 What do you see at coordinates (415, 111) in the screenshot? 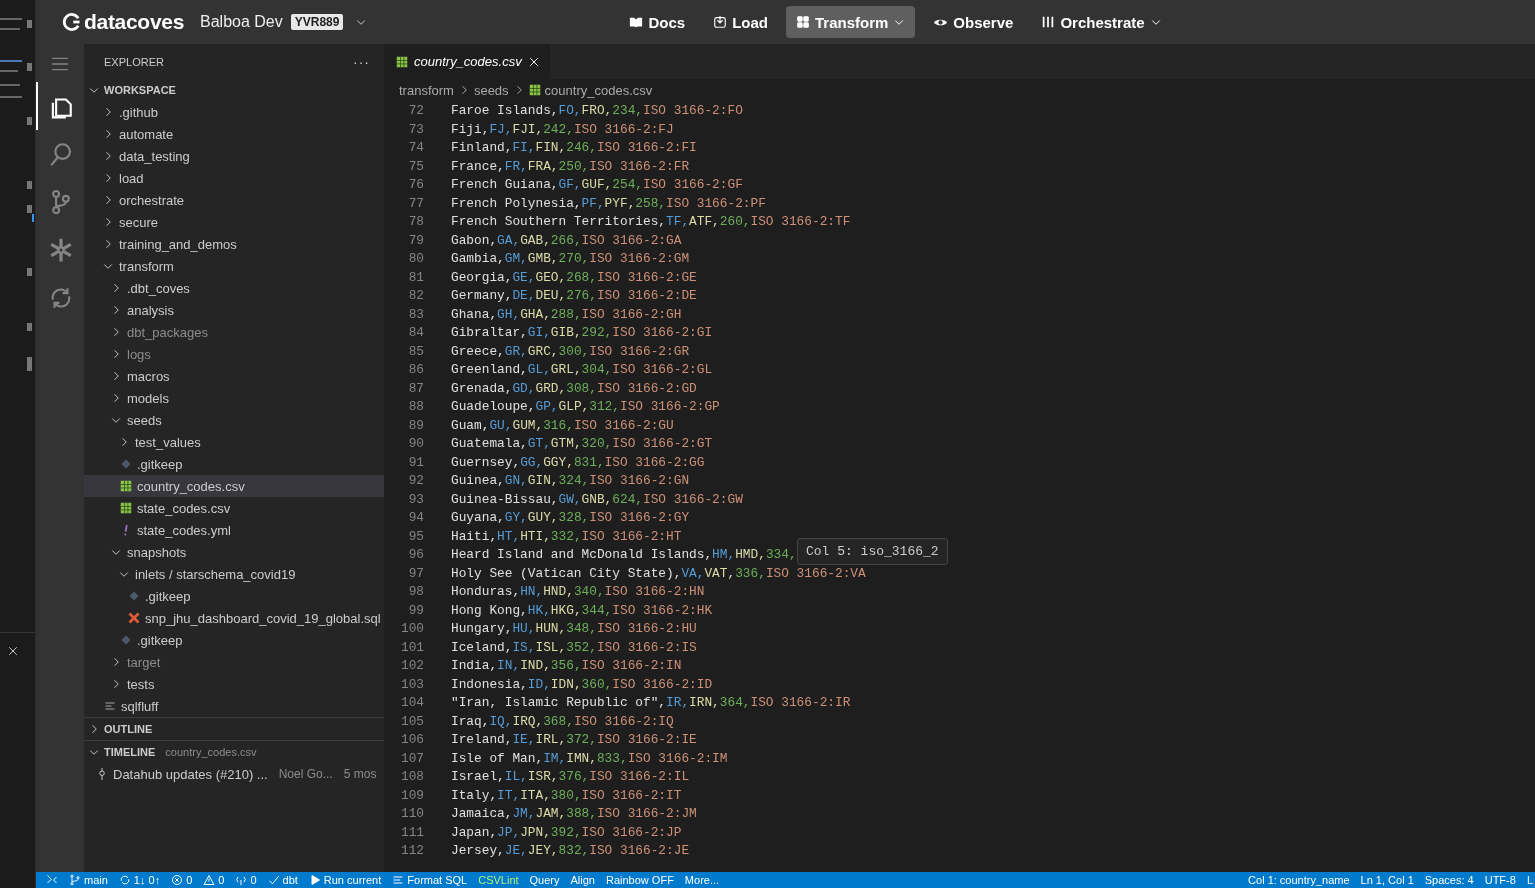
I see `line-number: 72` at bounding box center [415, 111].